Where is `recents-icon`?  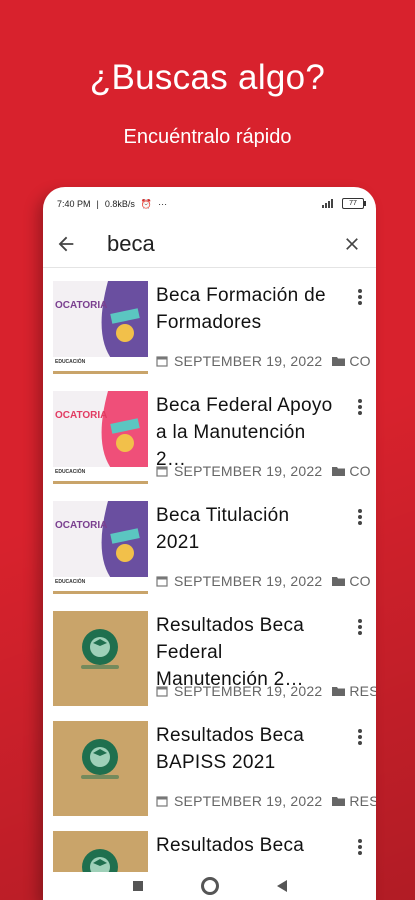 recents-icon is located at coordinates (137, 886).